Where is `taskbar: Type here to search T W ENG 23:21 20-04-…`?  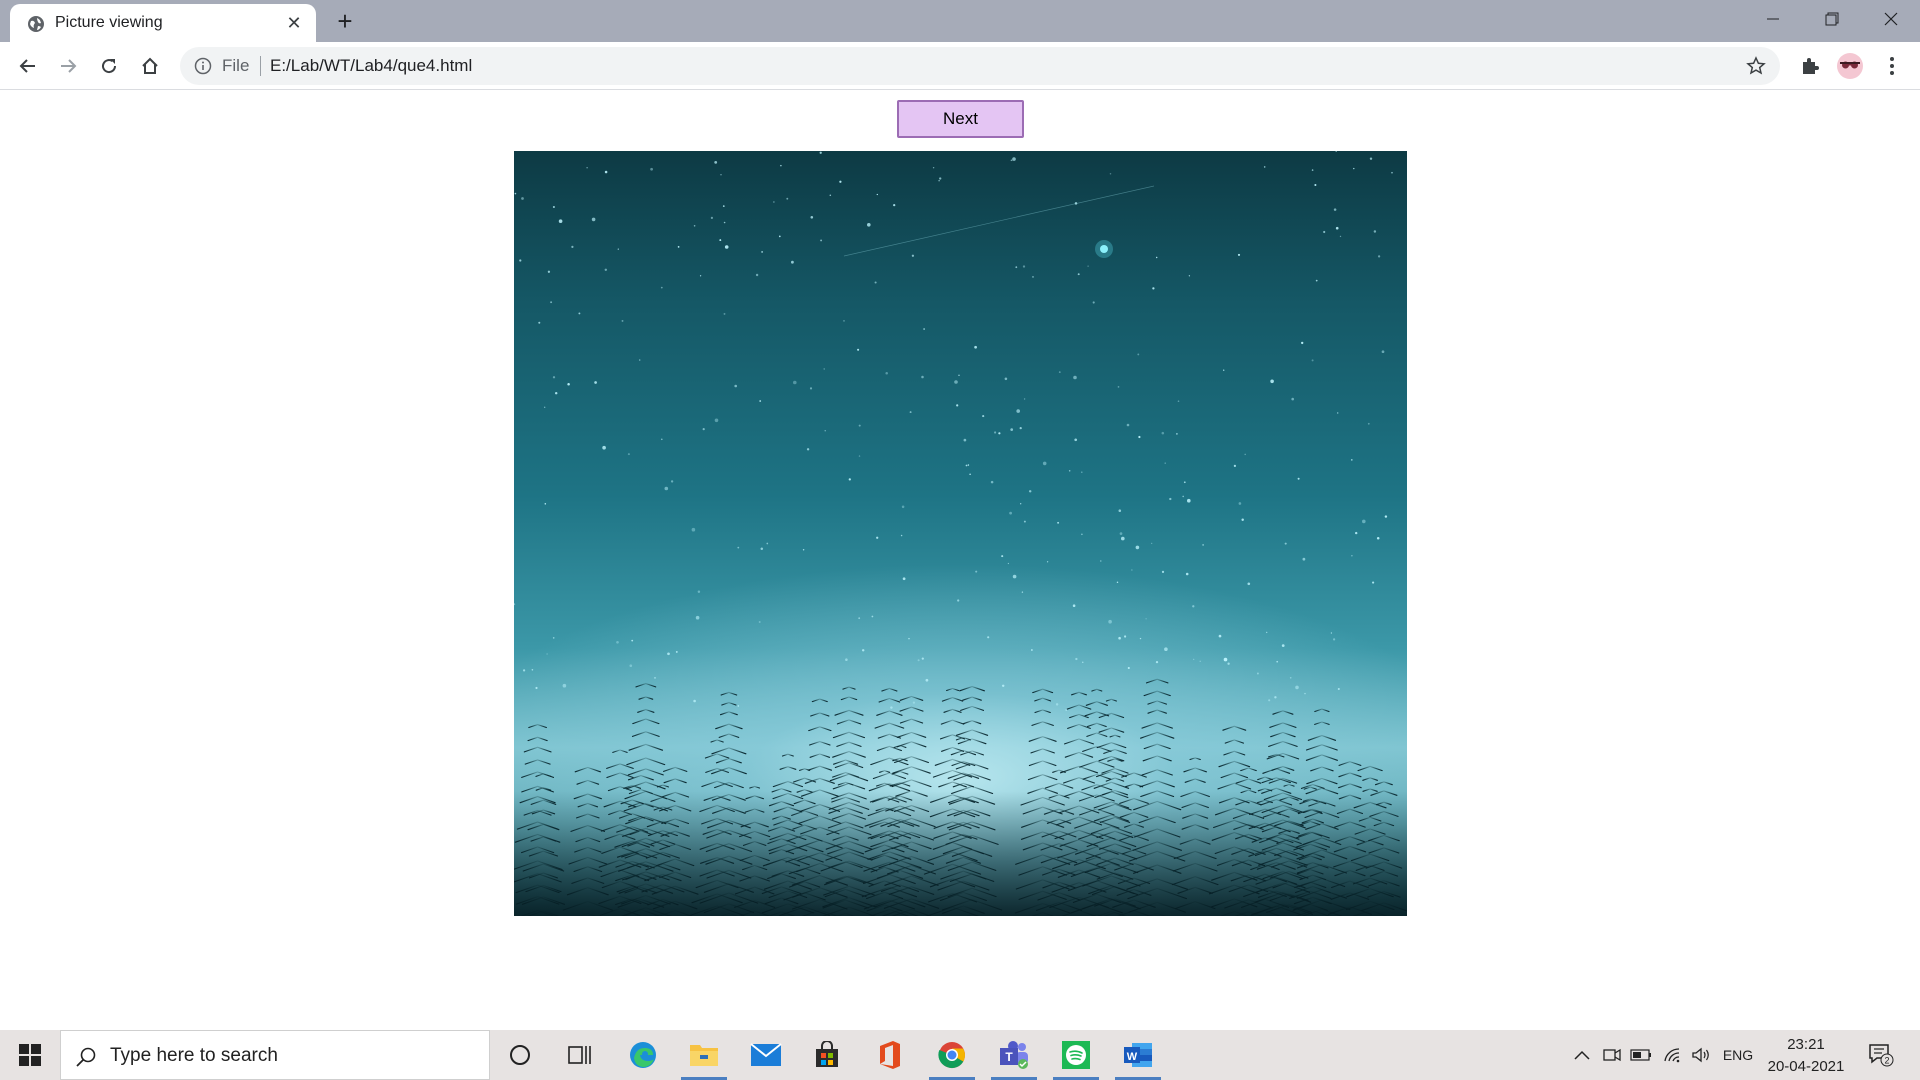
taskbar: Type here to search T W ENG 23:21 20-04-… is located at coordinates (960, 1055).